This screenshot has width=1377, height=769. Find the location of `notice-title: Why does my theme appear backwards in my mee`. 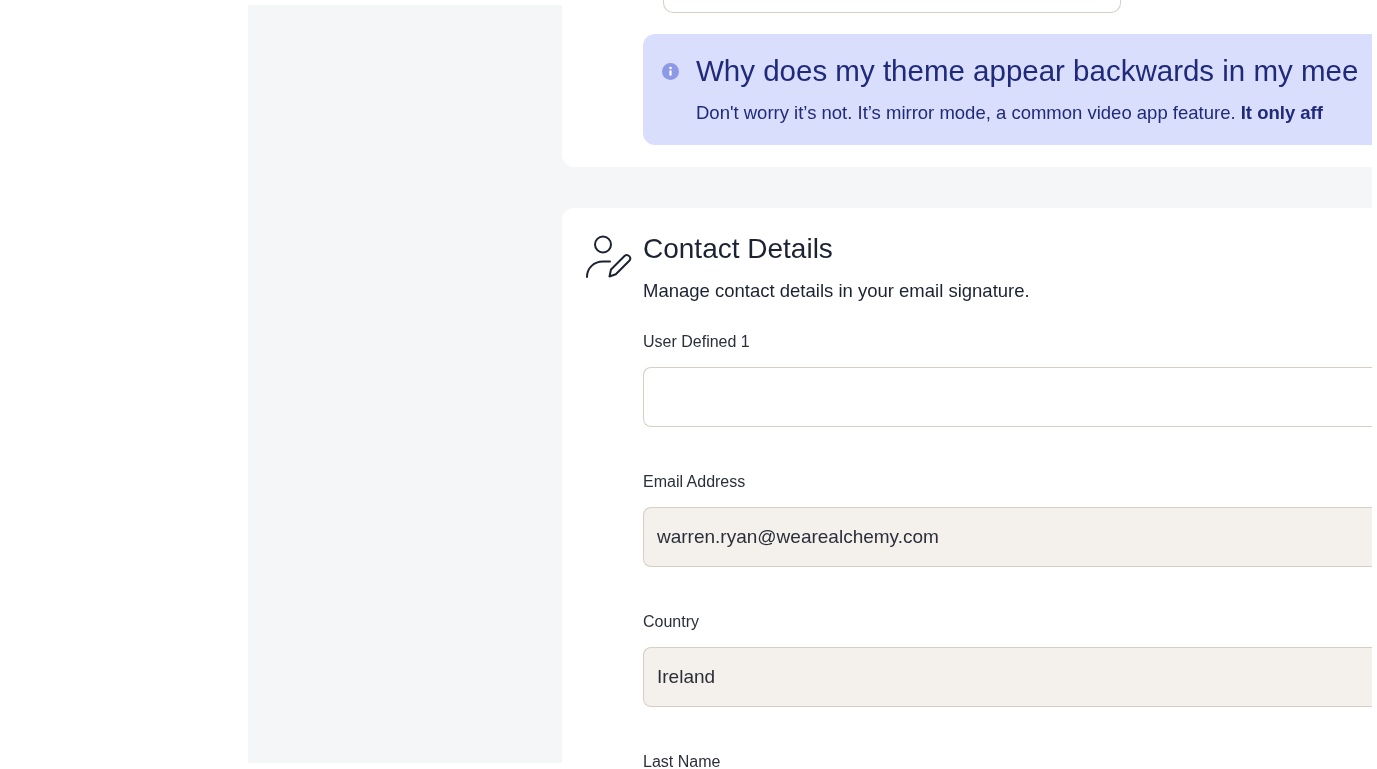

notice-title: Why does my theme appear backwards in my mee is located at coordinates (1027, 71).